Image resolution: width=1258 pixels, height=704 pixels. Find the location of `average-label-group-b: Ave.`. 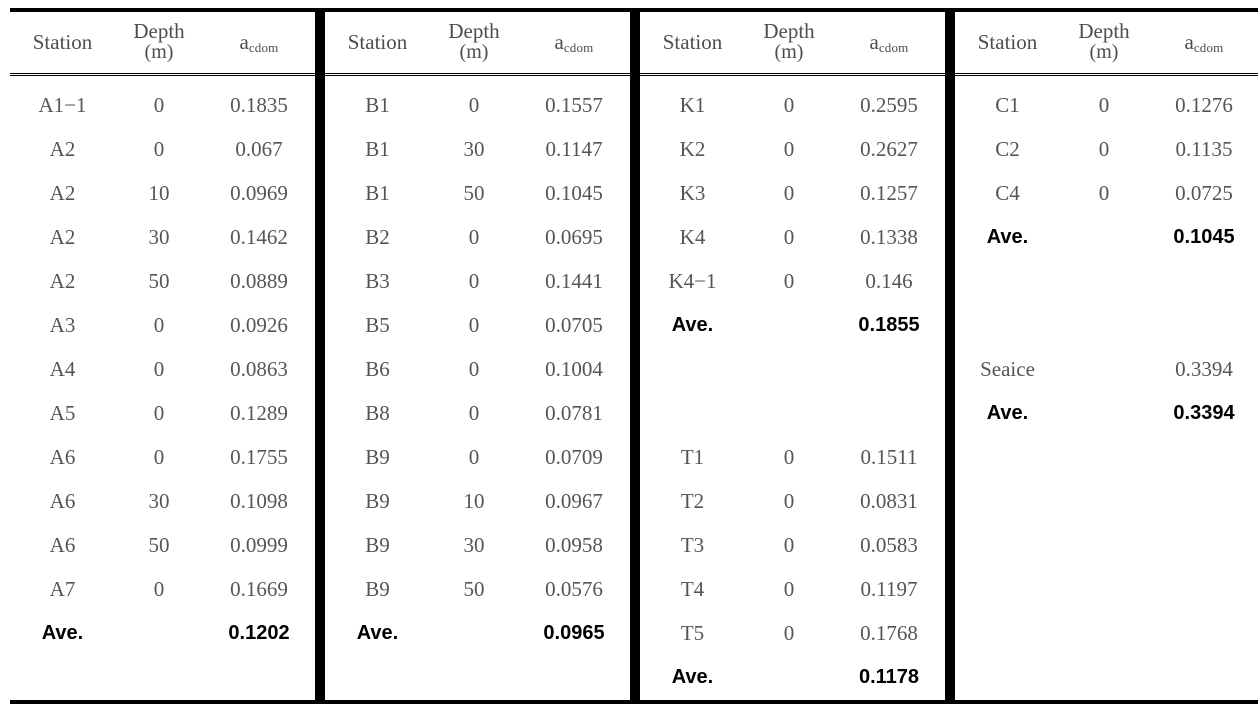

average-label-group-b: Ave. is located at coordinates (377, 633).